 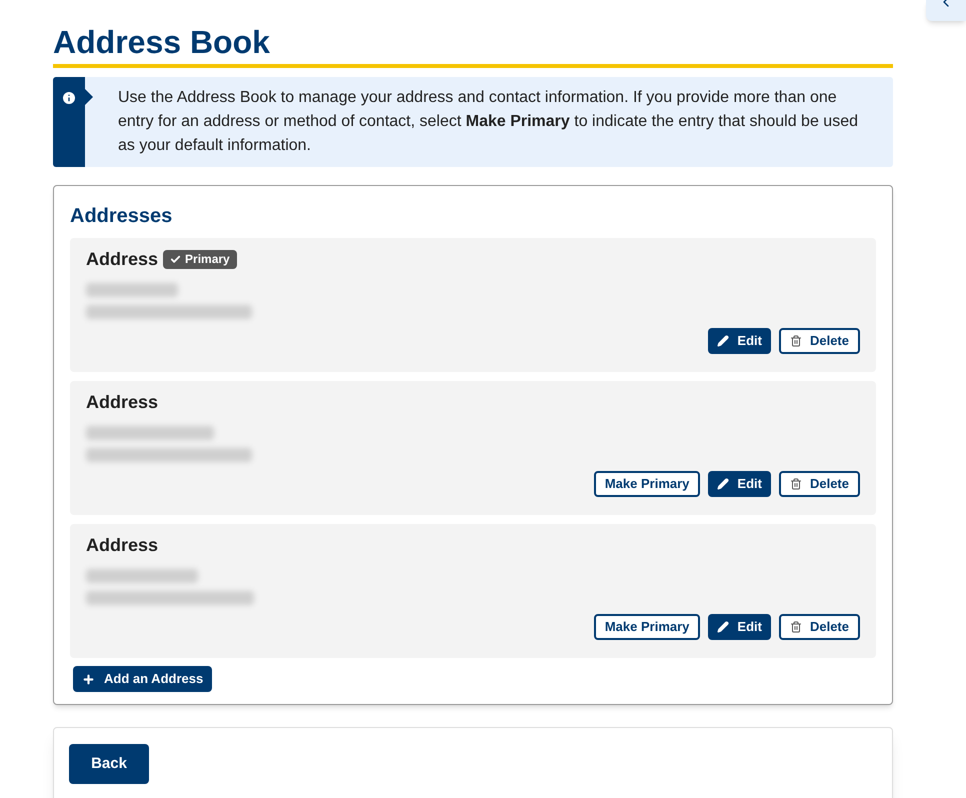 What do you see at coordinates (162, 42) in the screenshot?
I see `page-title: Address Book` at bounding box center [162, 42].